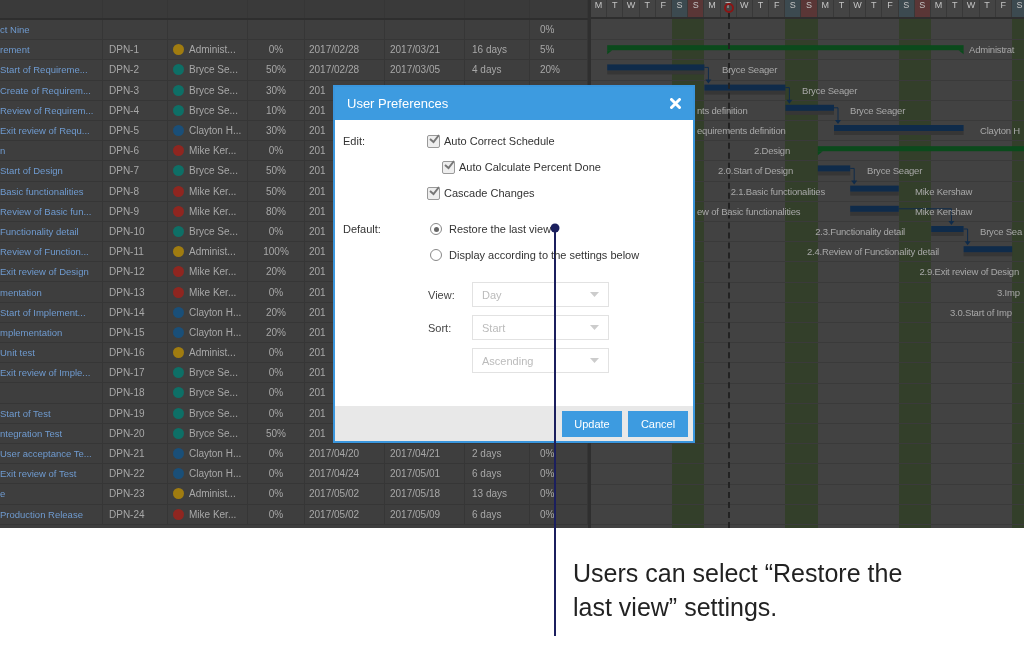  Describe the element at coordinates (334, 514) in the screenshot. I see `start-date: 2017/05/02` at that location.